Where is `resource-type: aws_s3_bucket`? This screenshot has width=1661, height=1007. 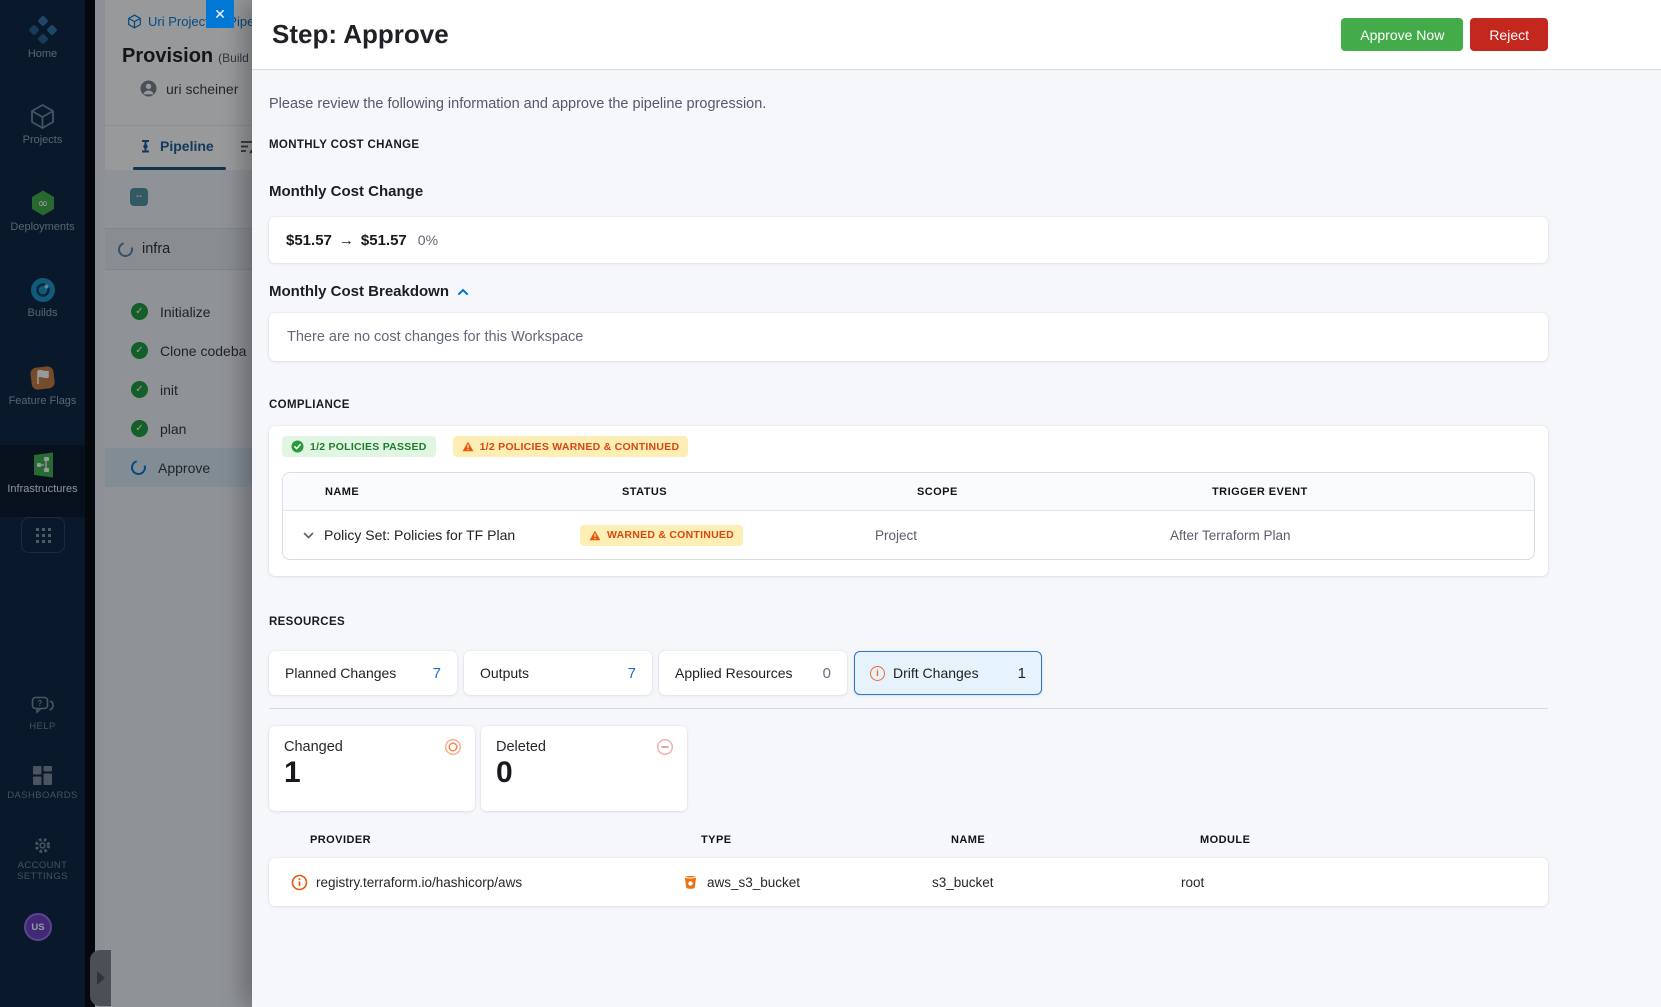
resource-type: aws_s3_bucket is located at coordinates (754, 882).